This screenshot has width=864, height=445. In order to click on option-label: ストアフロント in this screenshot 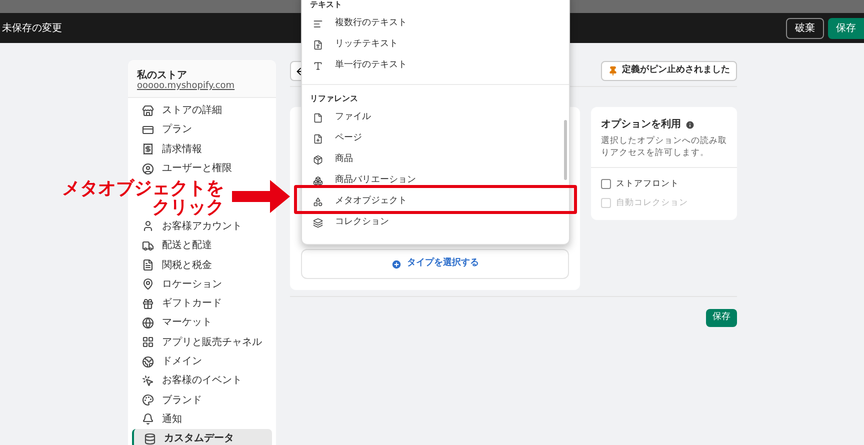, I will do `click(647, 184)`.